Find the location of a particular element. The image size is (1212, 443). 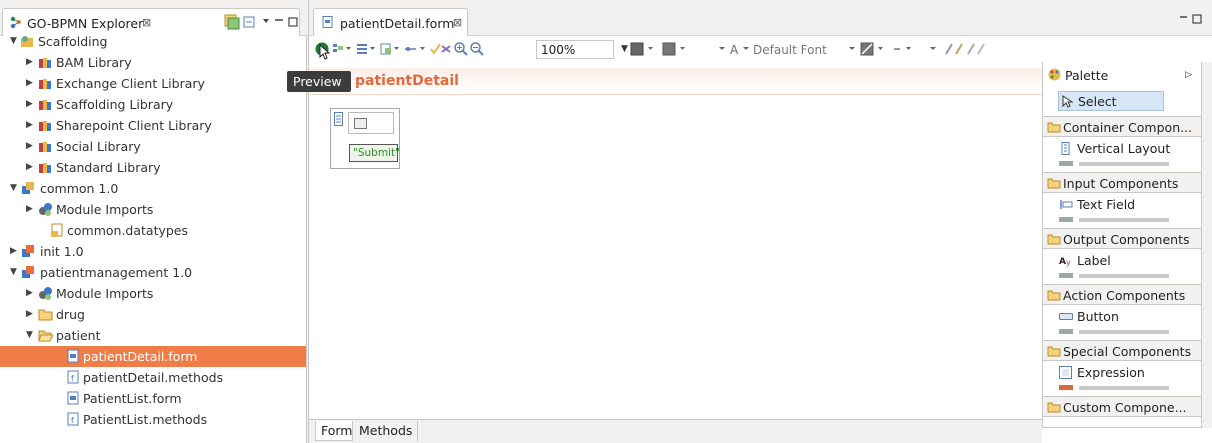

palette-section-label: Output Components is located at coordinates (1126, 239).